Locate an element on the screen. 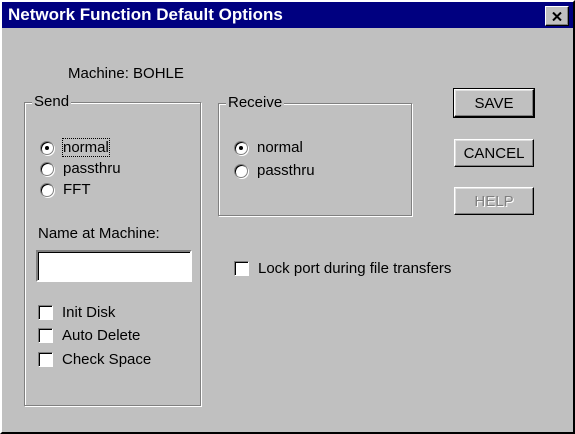  send-radio-normal-label: normal is located at coordinates (86, 147).